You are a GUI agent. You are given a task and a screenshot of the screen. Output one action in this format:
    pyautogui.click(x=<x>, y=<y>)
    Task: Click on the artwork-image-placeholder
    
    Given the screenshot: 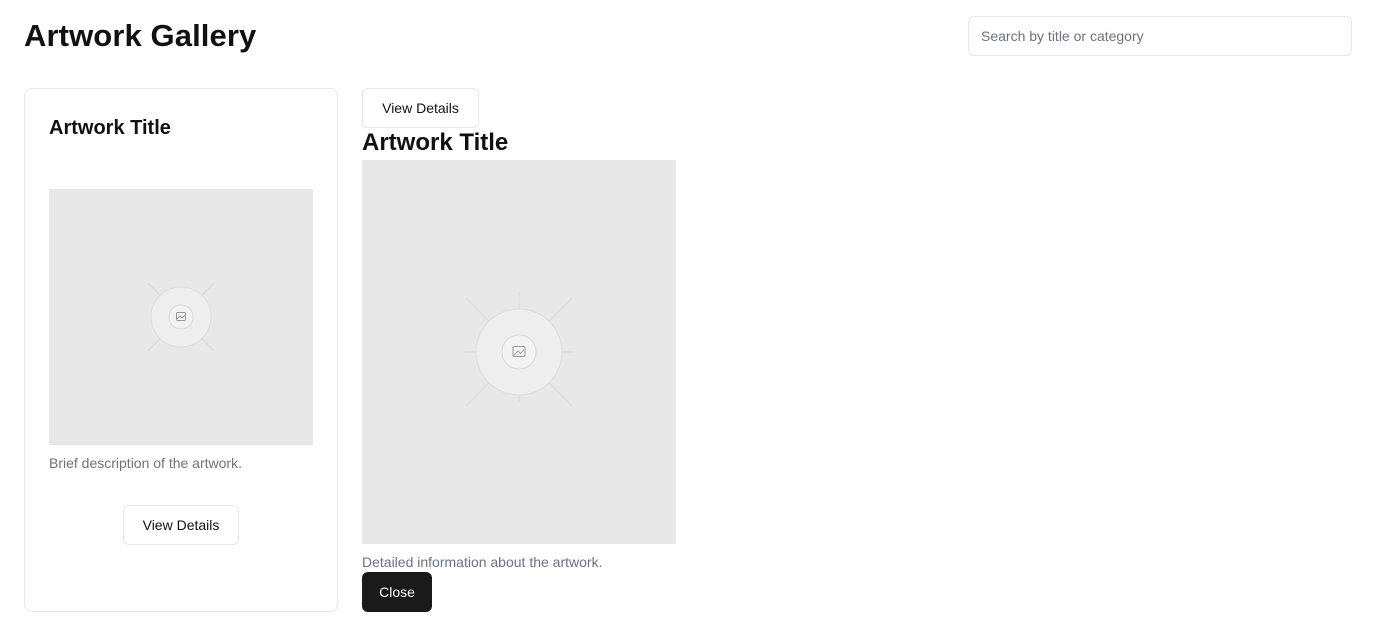 What is the action you would take?
    pyautogui.click(x=181, y=317)
    